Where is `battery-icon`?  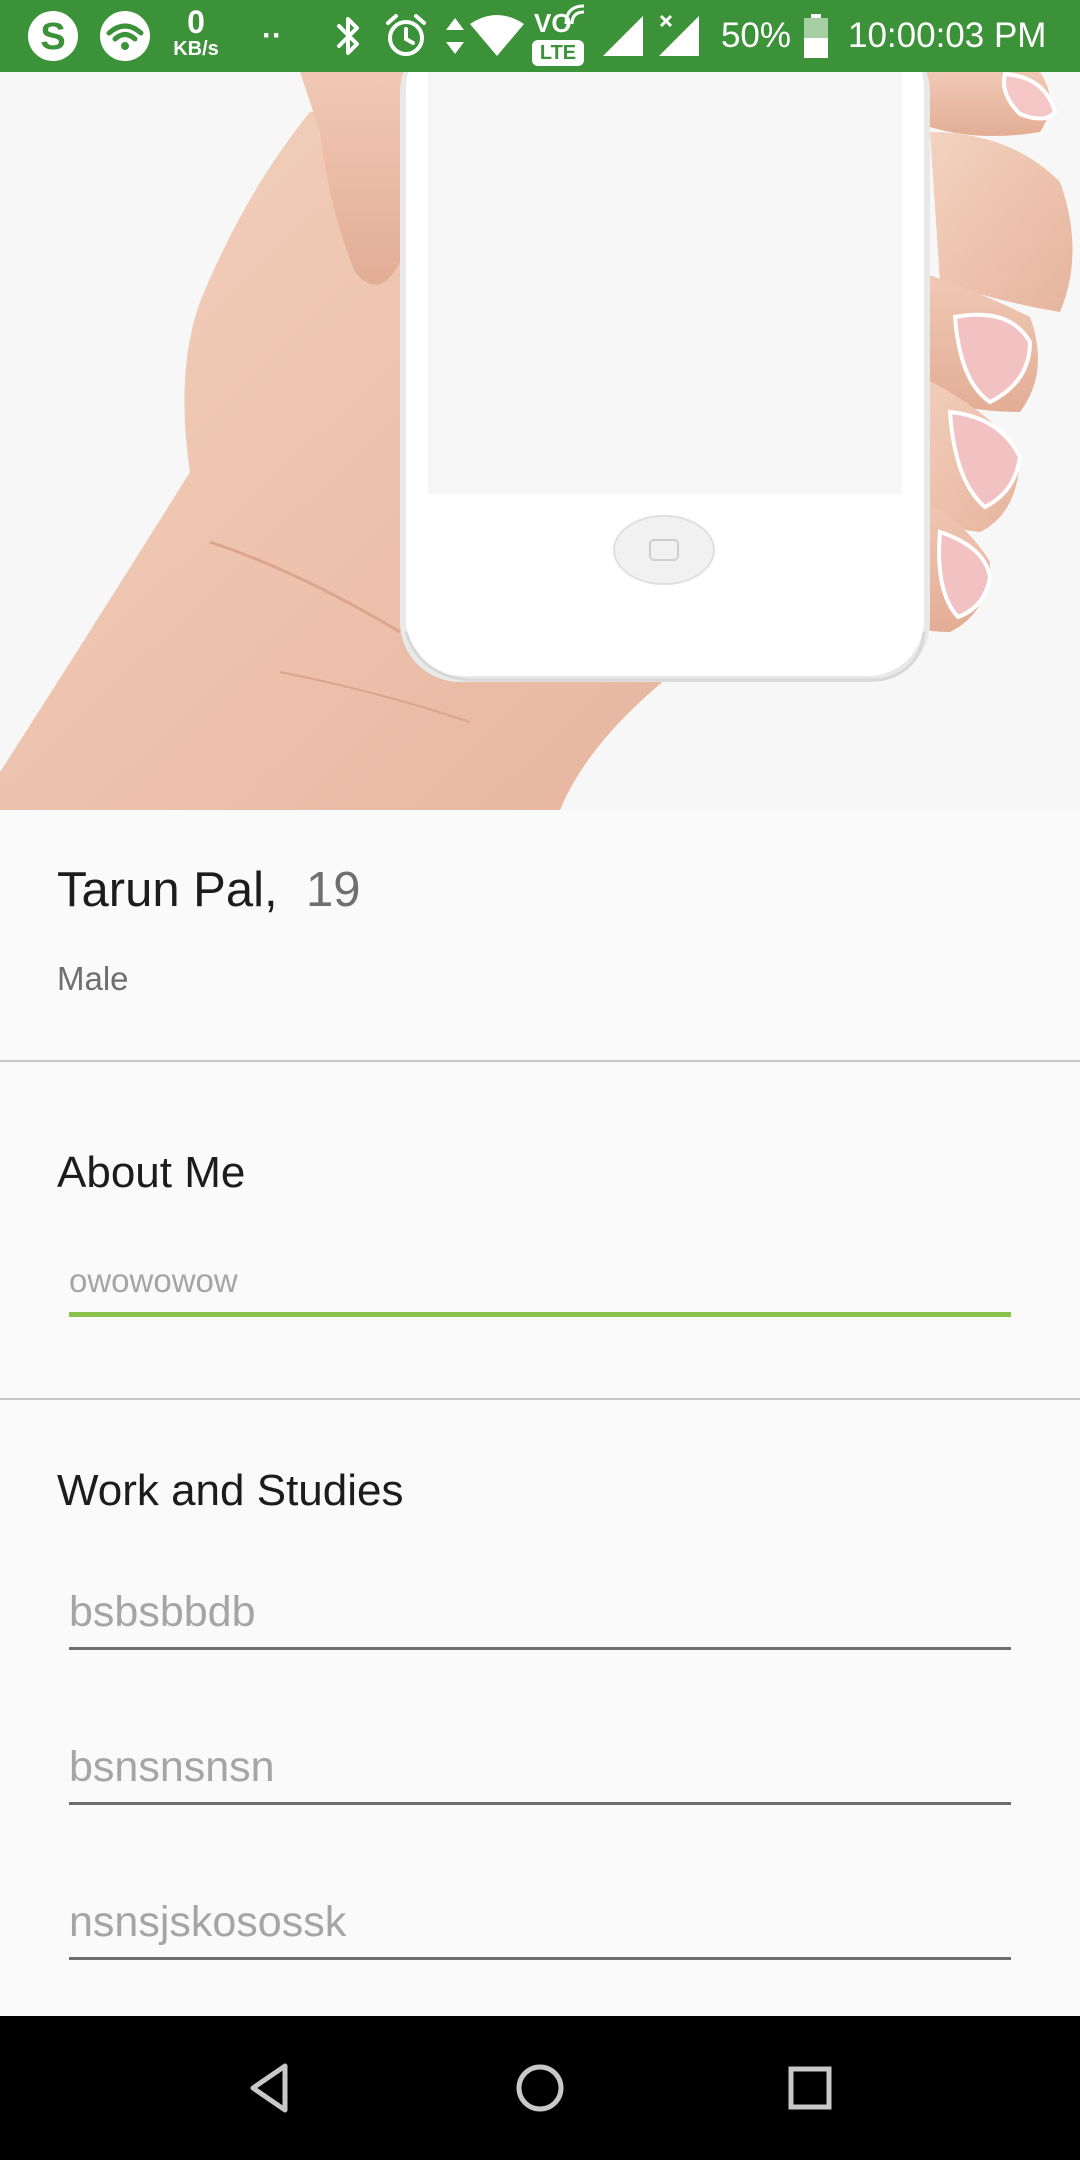 battery-icon is located at coordinates (816, 36).